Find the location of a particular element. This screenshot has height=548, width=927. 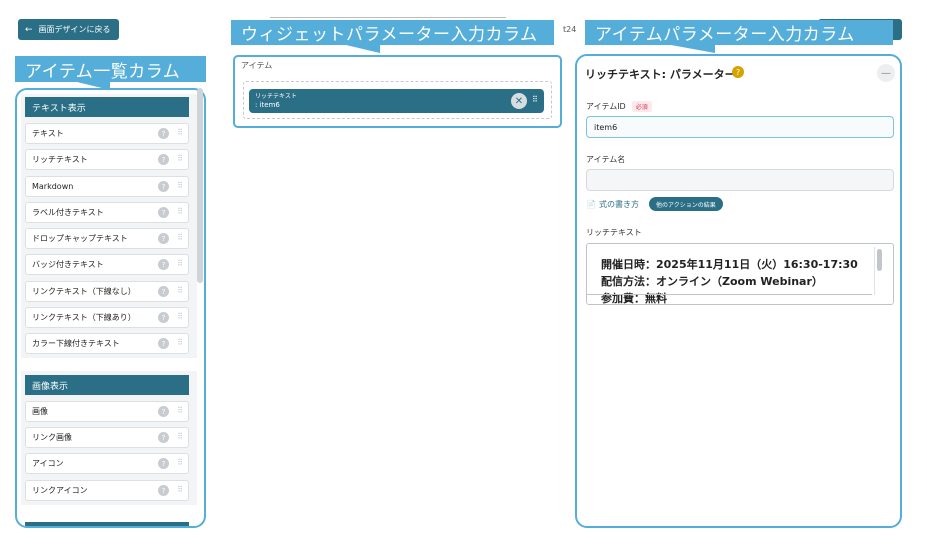

item-label: ラベル付きテキスト is located at coordinates (68, 212).